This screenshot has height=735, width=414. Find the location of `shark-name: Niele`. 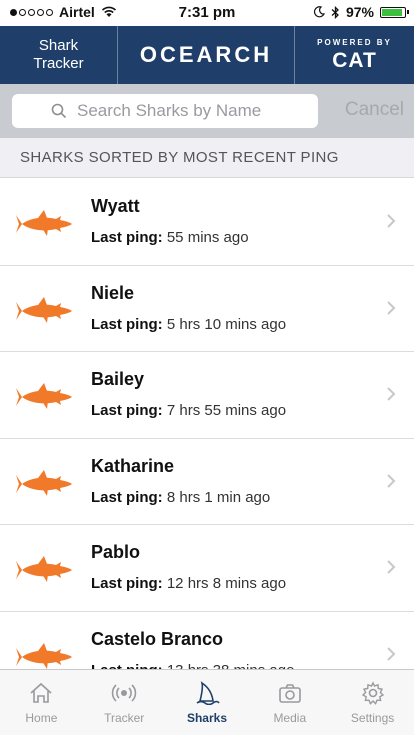

shark-name: Niele is located at coordinates (113, 292).